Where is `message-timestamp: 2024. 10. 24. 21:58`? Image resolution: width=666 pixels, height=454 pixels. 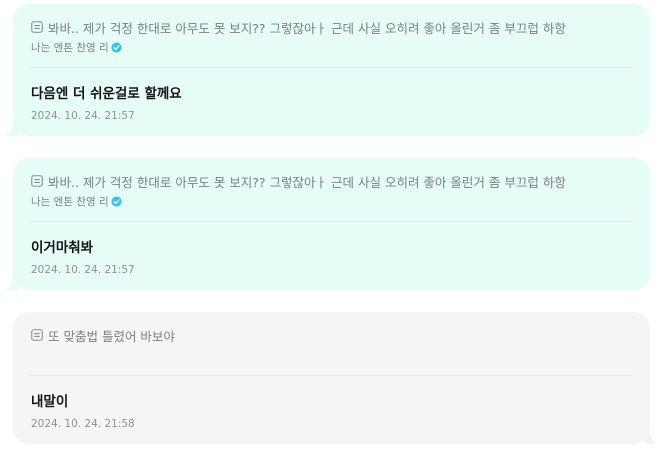 message-timestamp: 2024. 10. 24. 21:58 is located at coordinates (83, 424).